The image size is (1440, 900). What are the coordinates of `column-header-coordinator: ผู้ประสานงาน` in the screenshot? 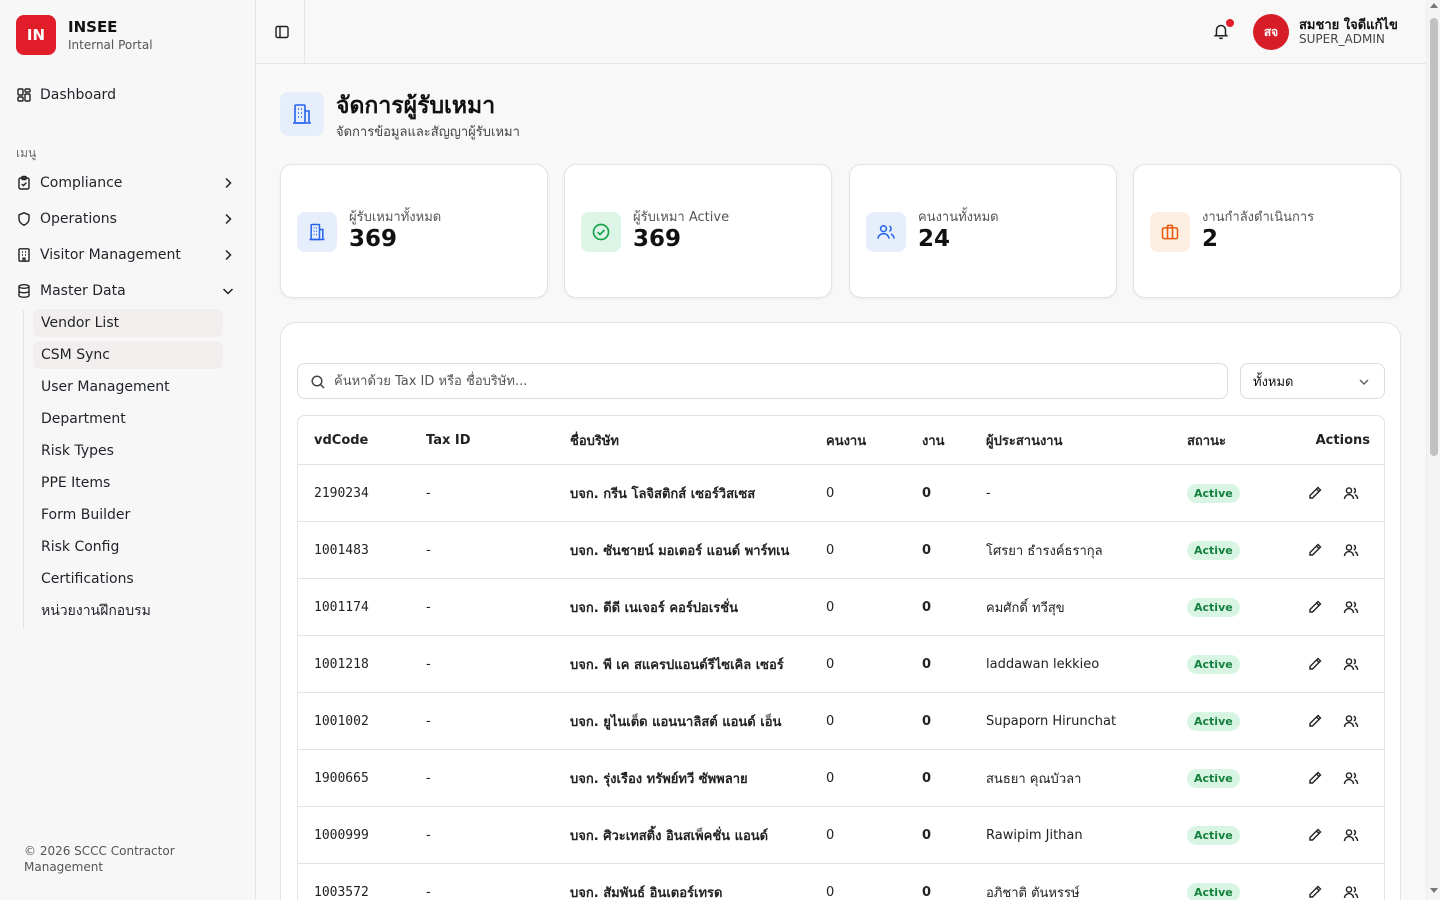 It's located at (1024, 440).